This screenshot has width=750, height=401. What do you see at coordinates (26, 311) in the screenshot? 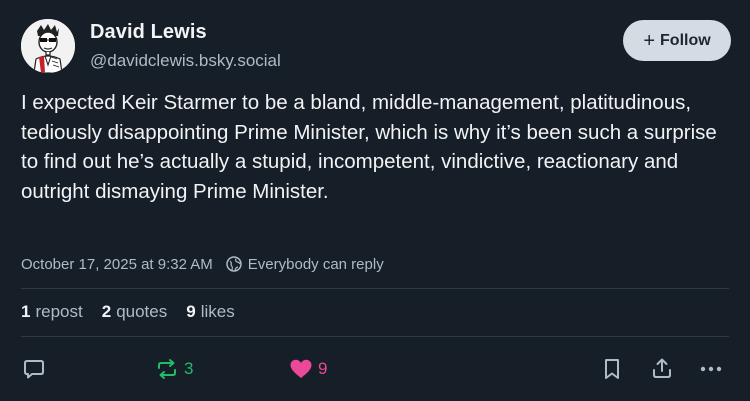
I see `repost-count: 1` at bounding box center [26, 311].